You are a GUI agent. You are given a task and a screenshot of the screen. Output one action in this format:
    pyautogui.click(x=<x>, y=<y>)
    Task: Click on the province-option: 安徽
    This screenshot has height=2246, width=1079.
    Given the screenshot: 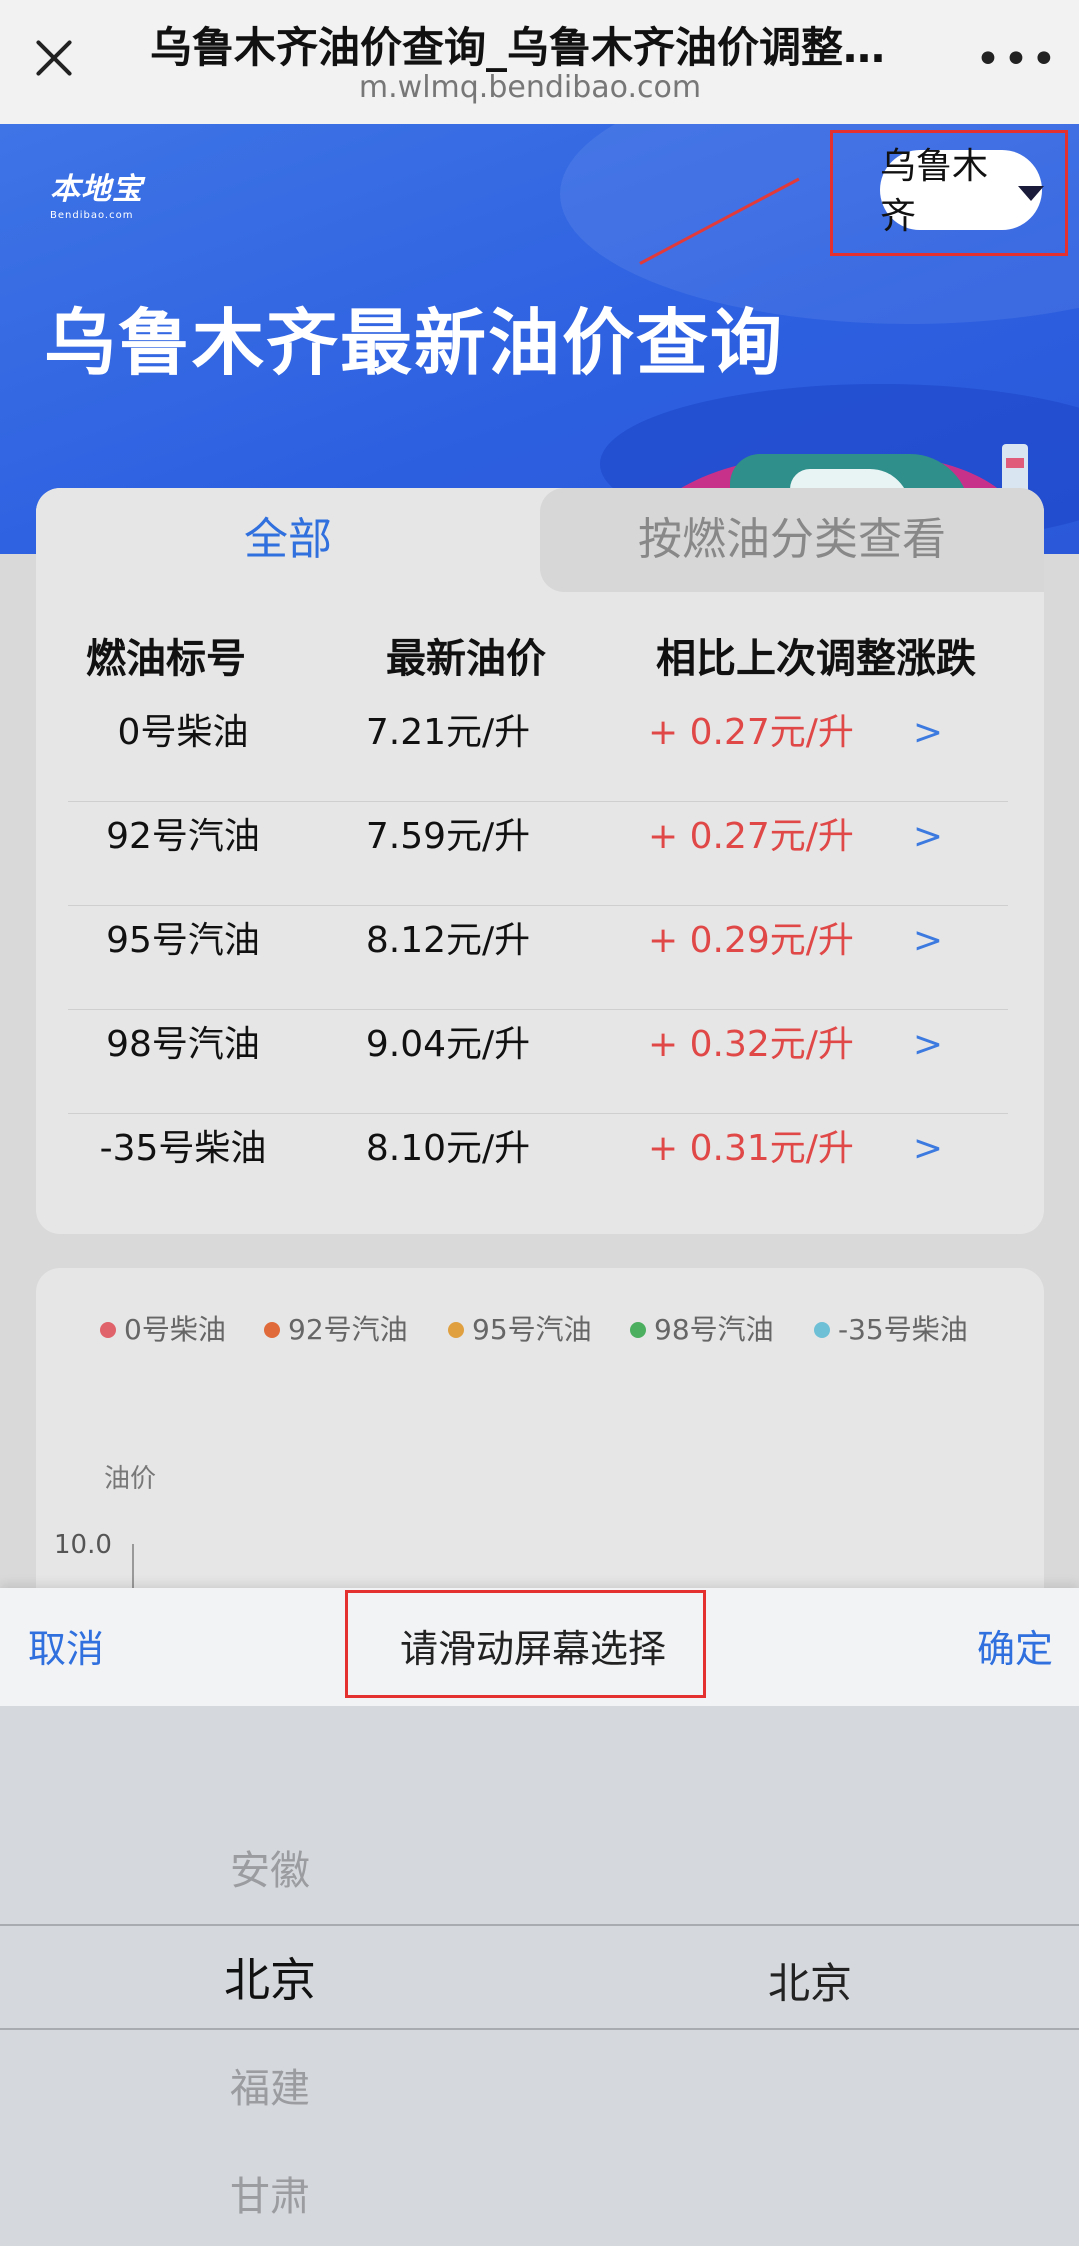 What is the action you would take?
    pyautogui.click(x=270, y=1867)
    